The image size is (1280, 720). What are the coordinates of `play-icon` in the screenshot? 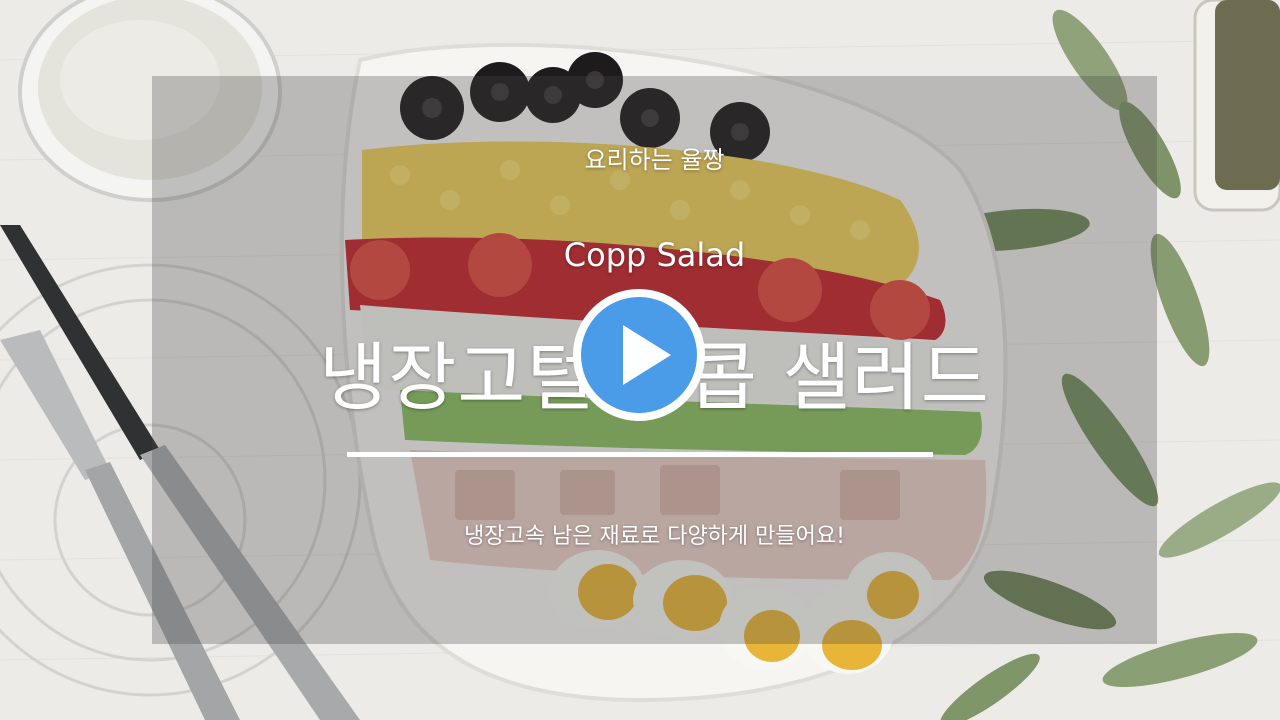 It's located at (647, 355).